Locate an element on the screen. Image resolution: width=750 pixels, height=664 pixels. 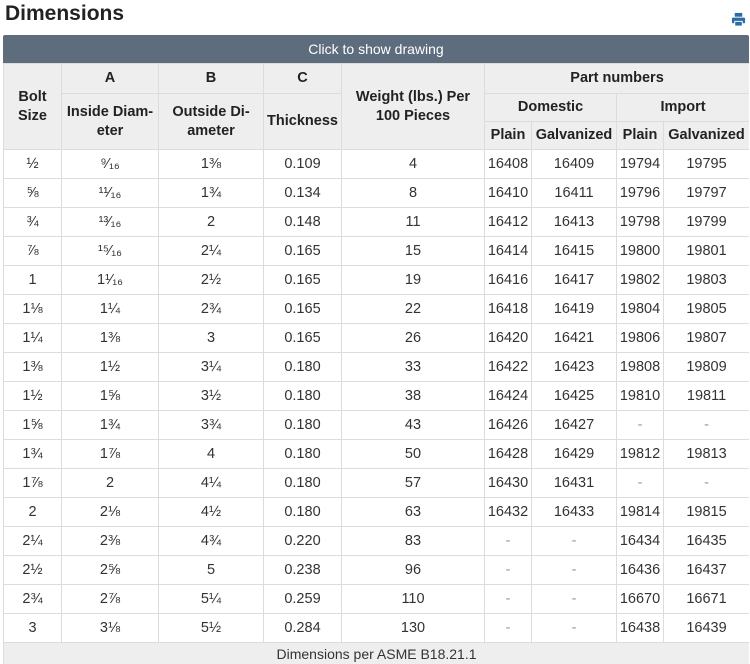
printer-icon is located at coordinates (738, 19).